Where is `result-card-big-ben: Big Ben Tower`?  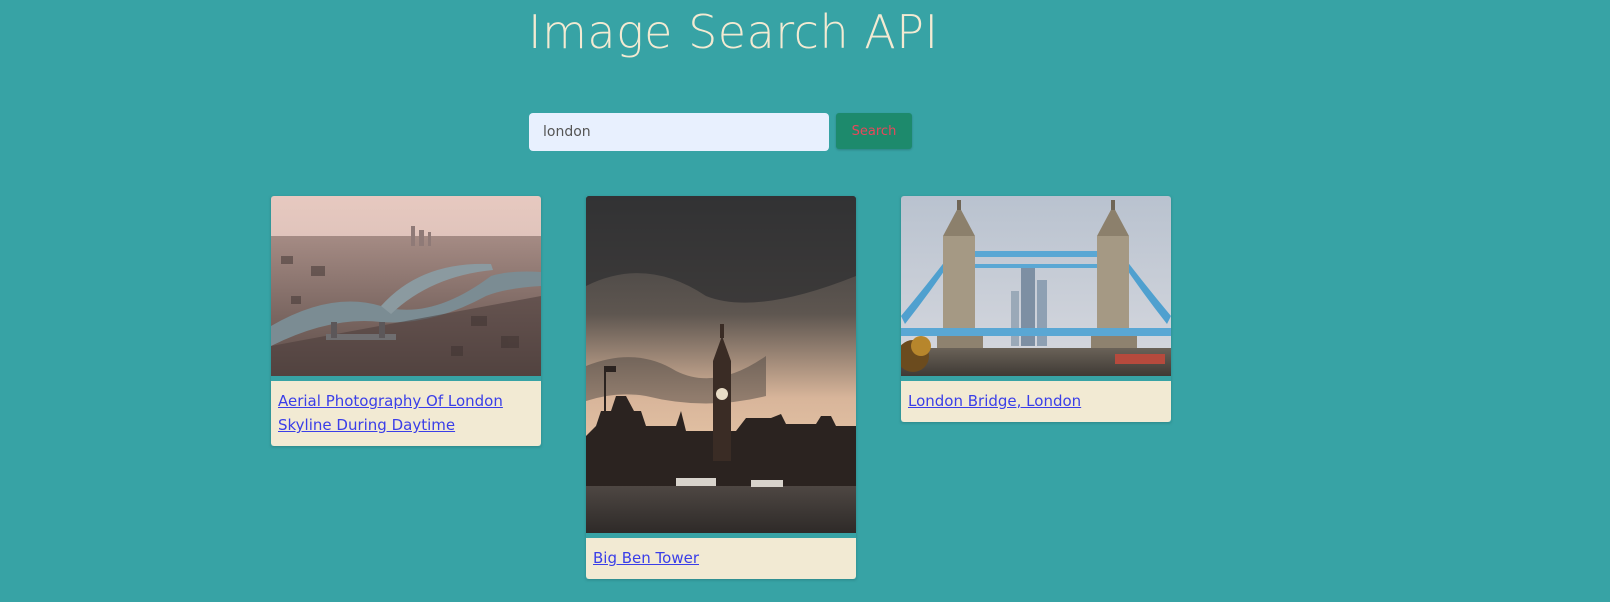 result-card-big-ben: Big Ben Tower is located at coordinates (721, 387).